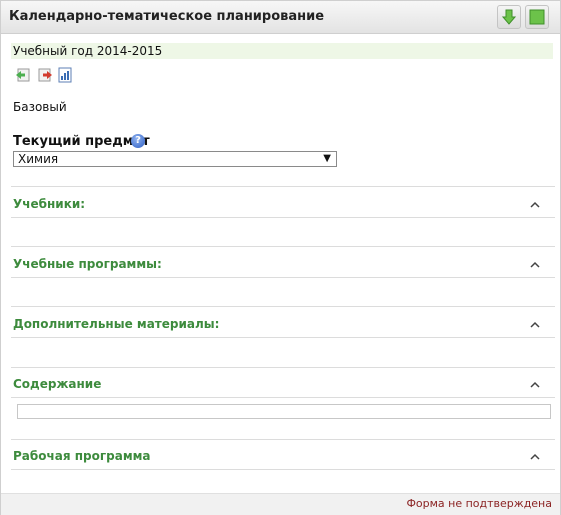 The image size is (561, 515). I want to click on report-icon, so click(65, 75).